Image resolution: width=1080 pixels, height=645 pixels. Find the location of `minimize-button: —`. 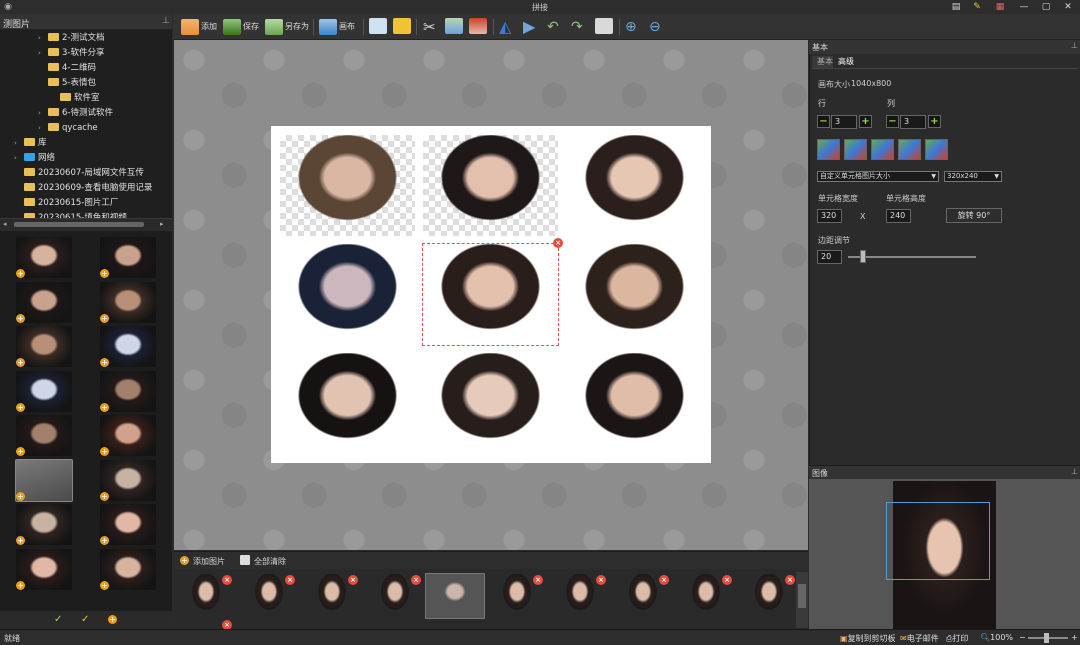

minimize-button: — is located at coordinates (1024, 7).